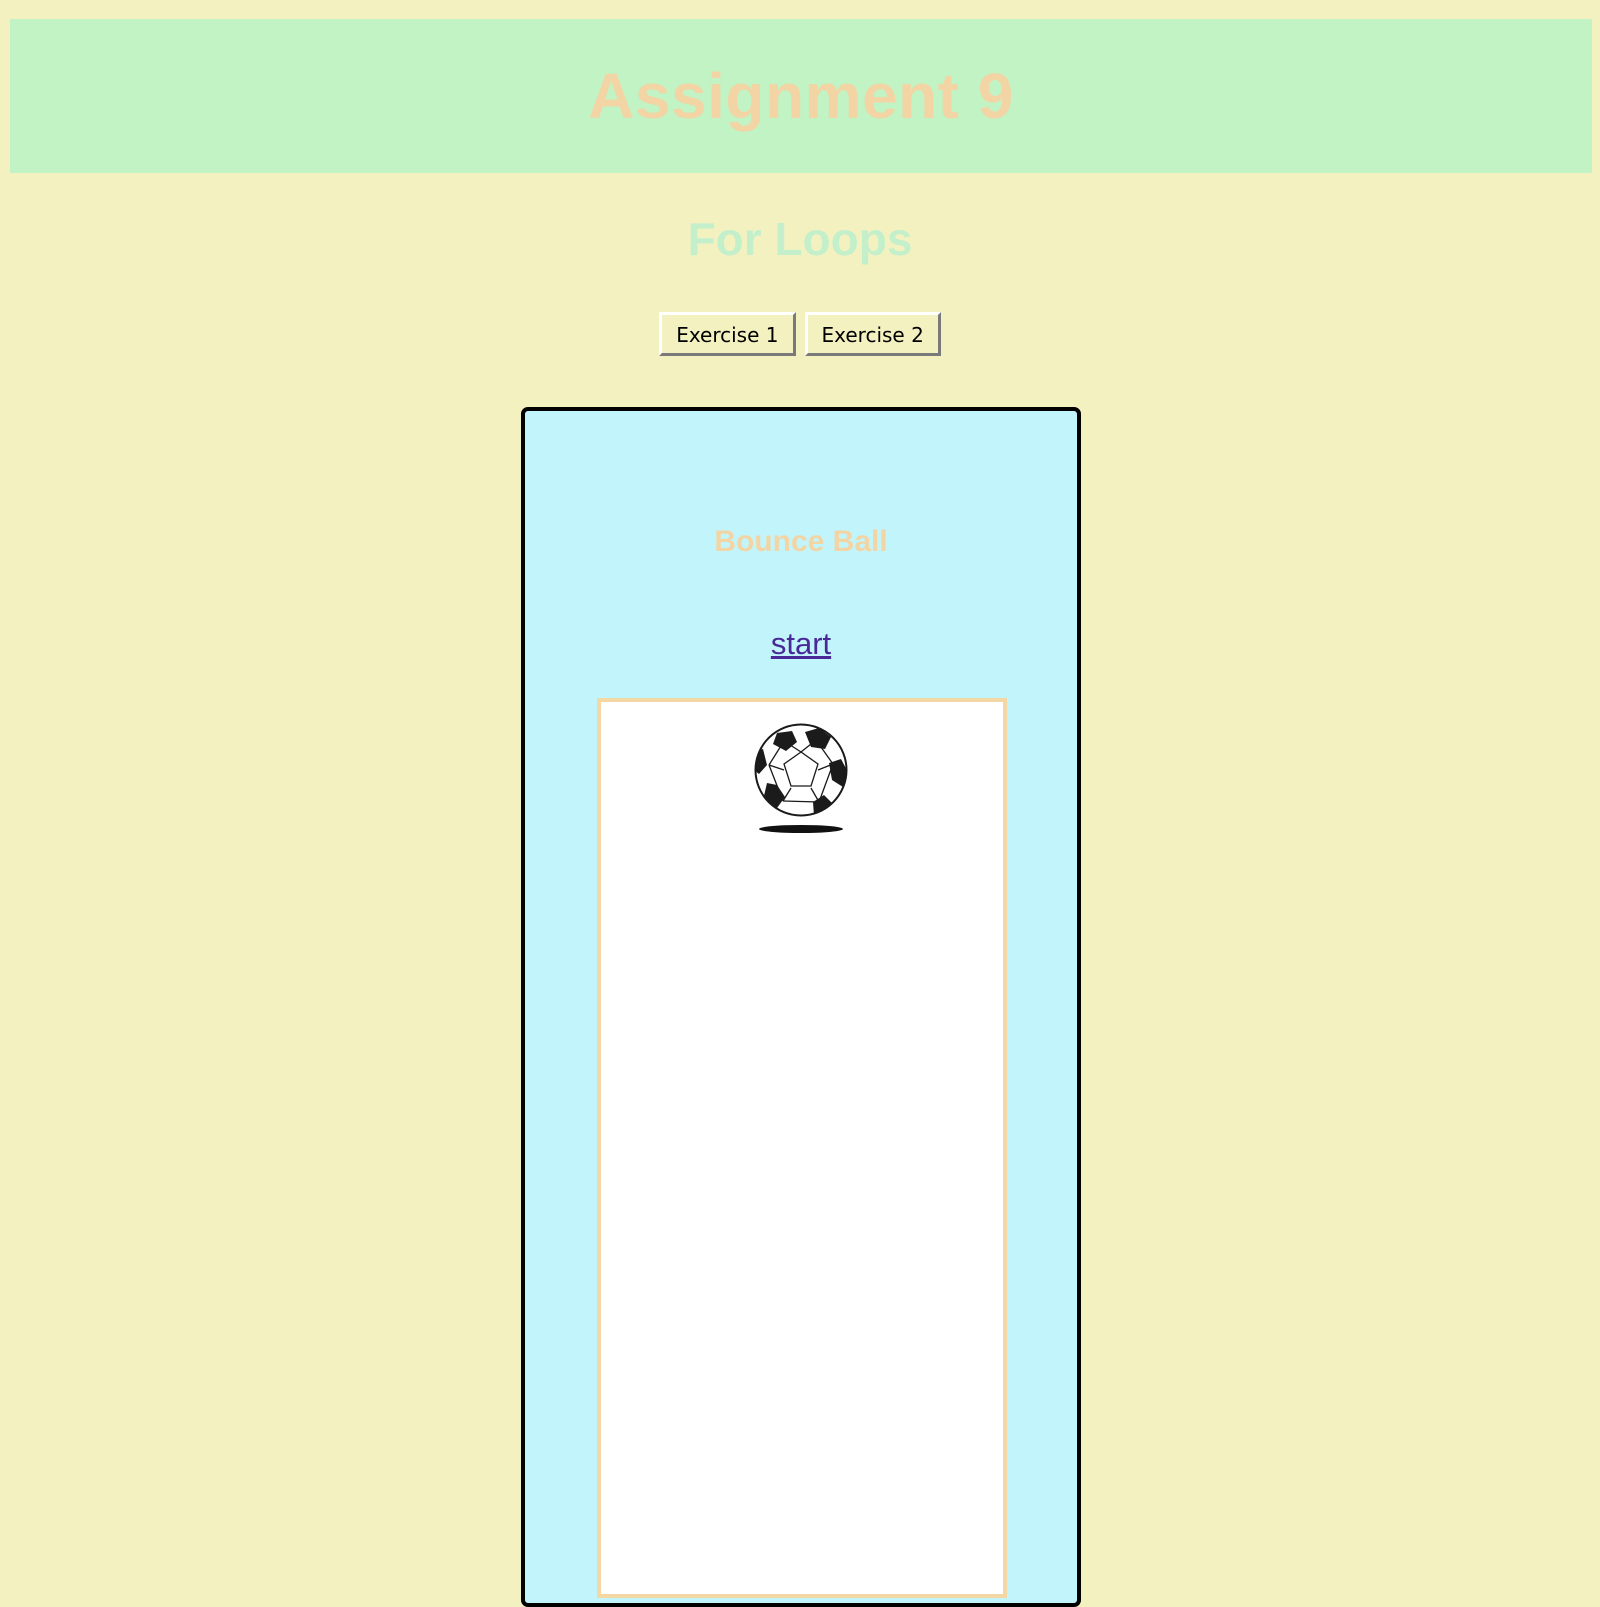  I want to click on exercise-nav: Exercise 1 Exercise 2, so click(800, 334).